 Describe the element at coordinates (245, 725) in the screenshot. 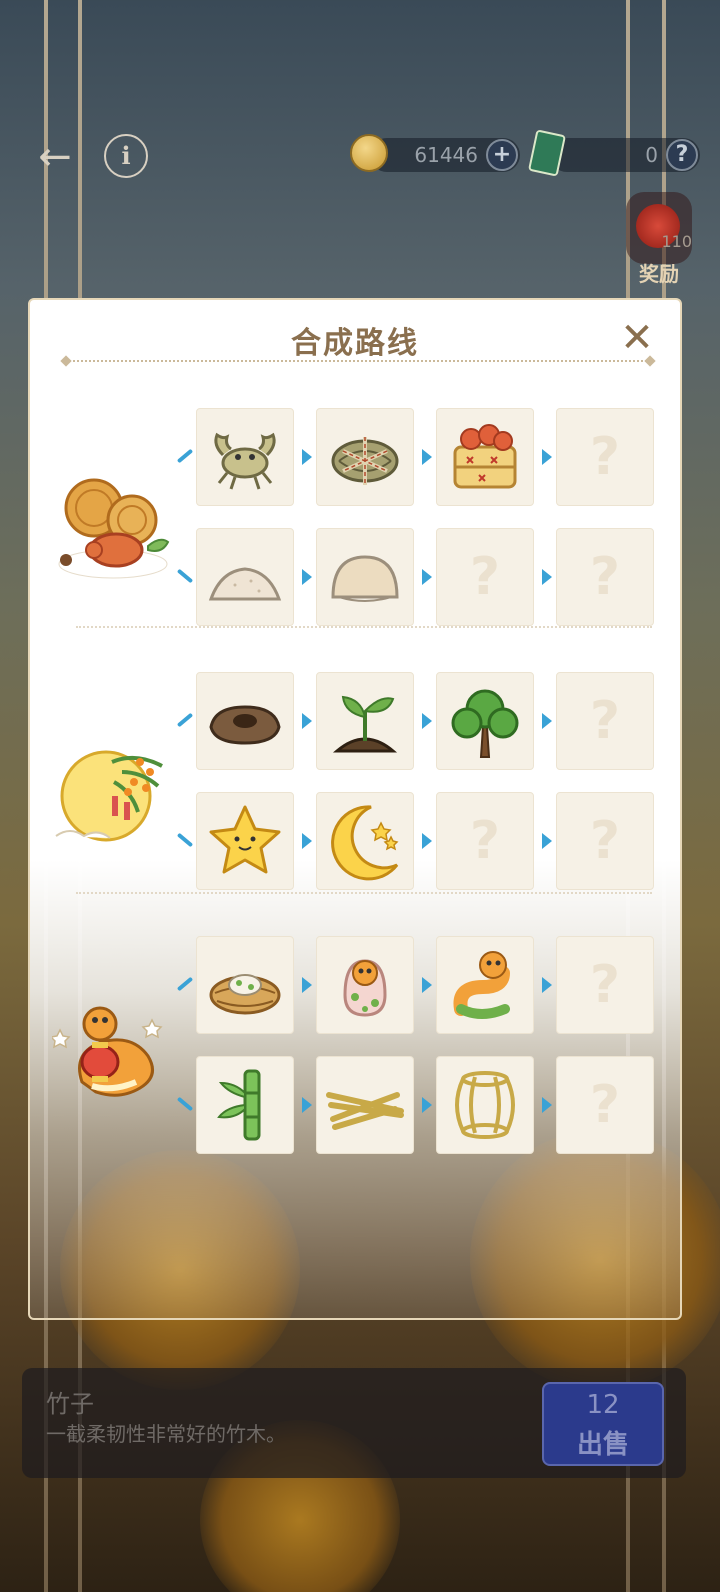

I see `dirt-hole-icon` at that location.